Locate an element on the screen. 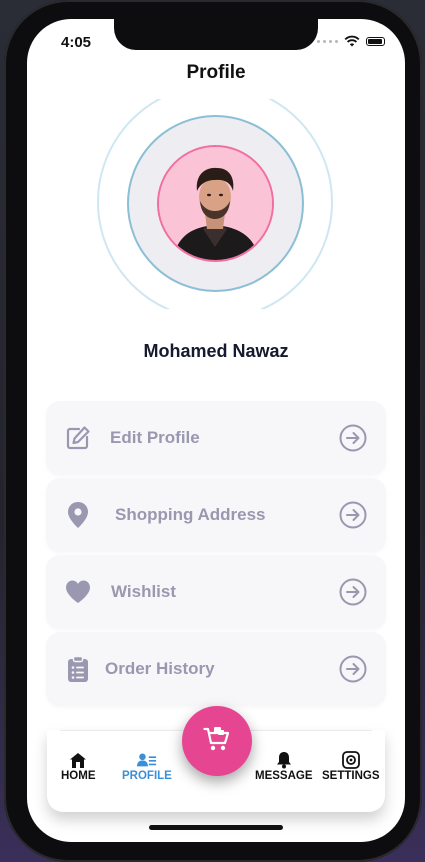  battery-icon is located at coordinates (375, 41).